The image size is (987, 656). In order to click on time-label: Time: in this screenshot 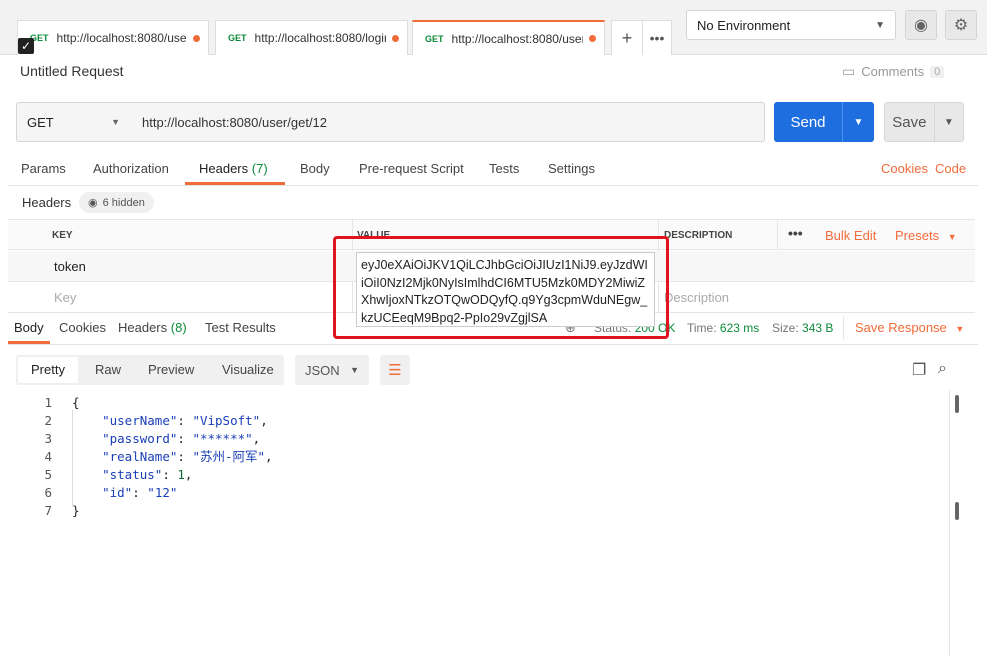, I will do `click(702, 328)`.